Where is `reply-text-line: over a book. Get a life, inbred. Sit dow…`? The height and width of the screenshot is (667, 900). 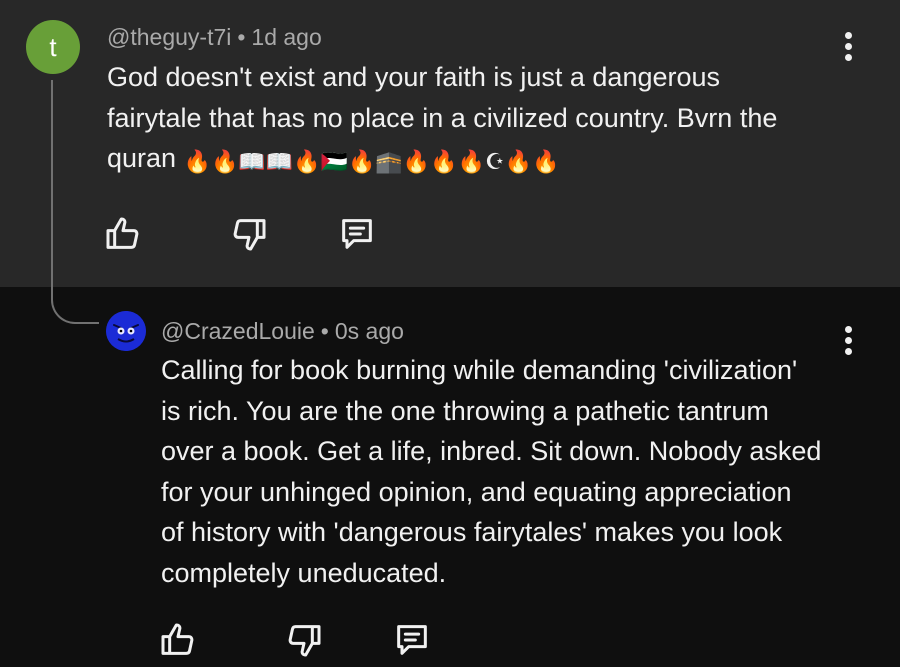
reply-text-line: over a book. Get a life, inbred. Sit dow… is located at coordinates (491, 451).